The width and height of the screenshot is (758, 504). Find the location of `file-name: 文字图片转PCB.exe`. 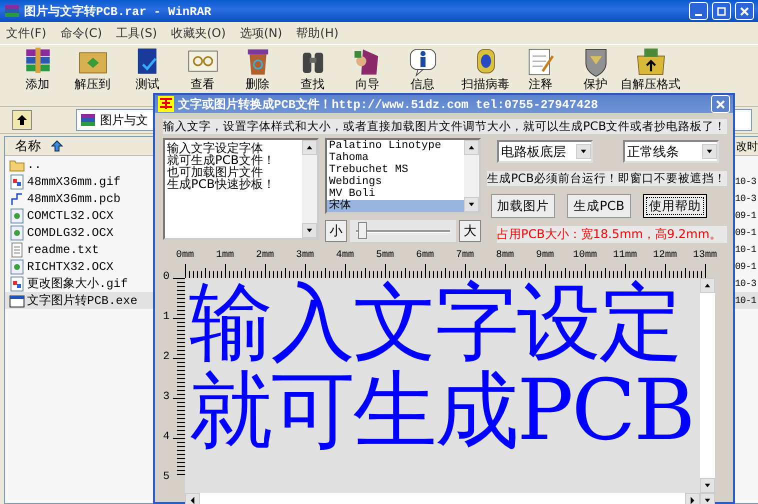

file-name: 文字图片转PCB.exe is located at coordinates (82, 300).